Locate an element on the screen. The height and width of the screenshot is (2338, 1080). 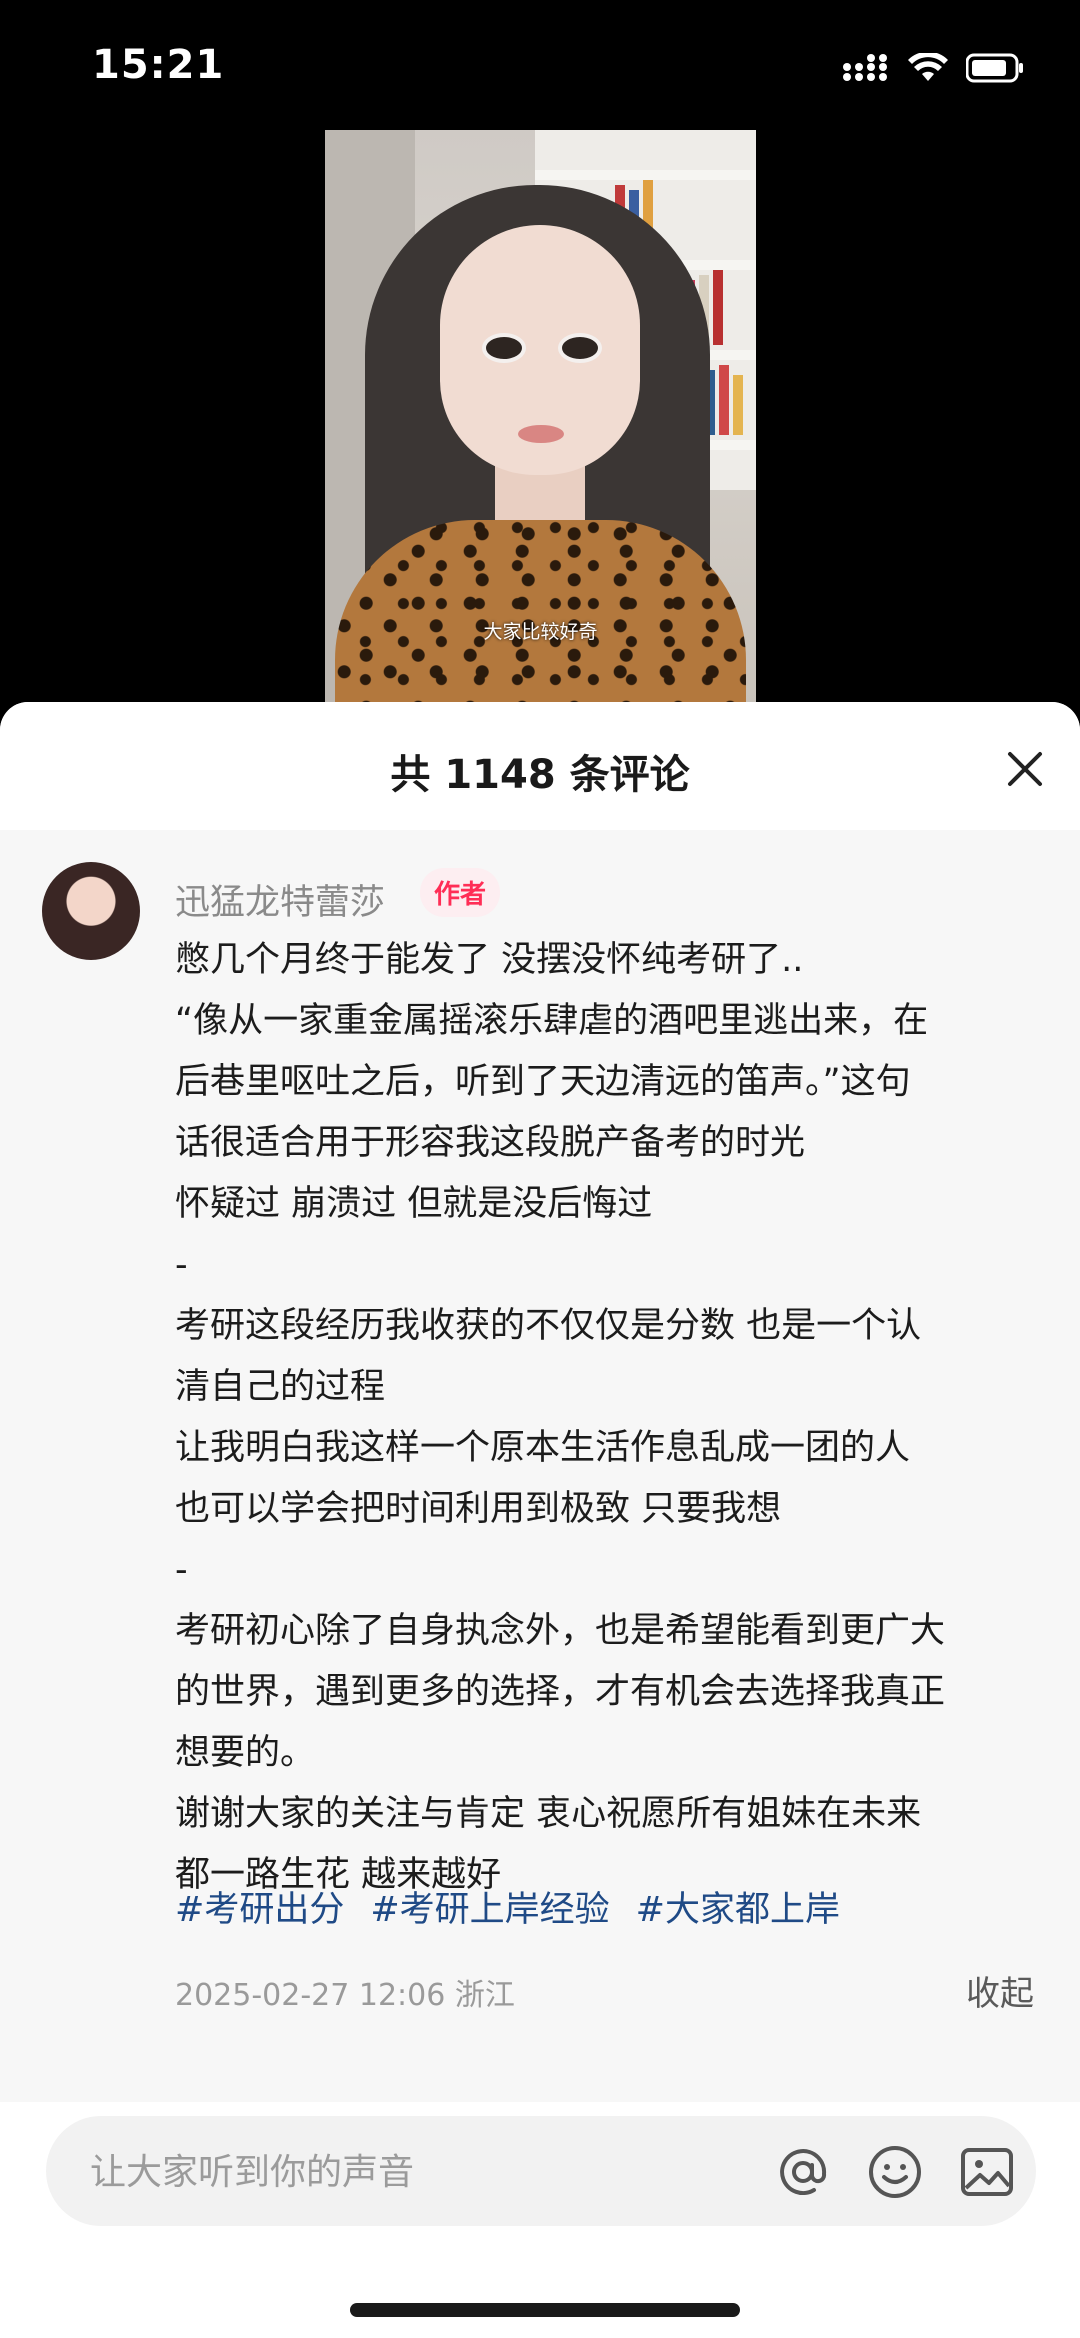
video-subtitle: 大家比较好奇 is located at coordinates (540, 632).